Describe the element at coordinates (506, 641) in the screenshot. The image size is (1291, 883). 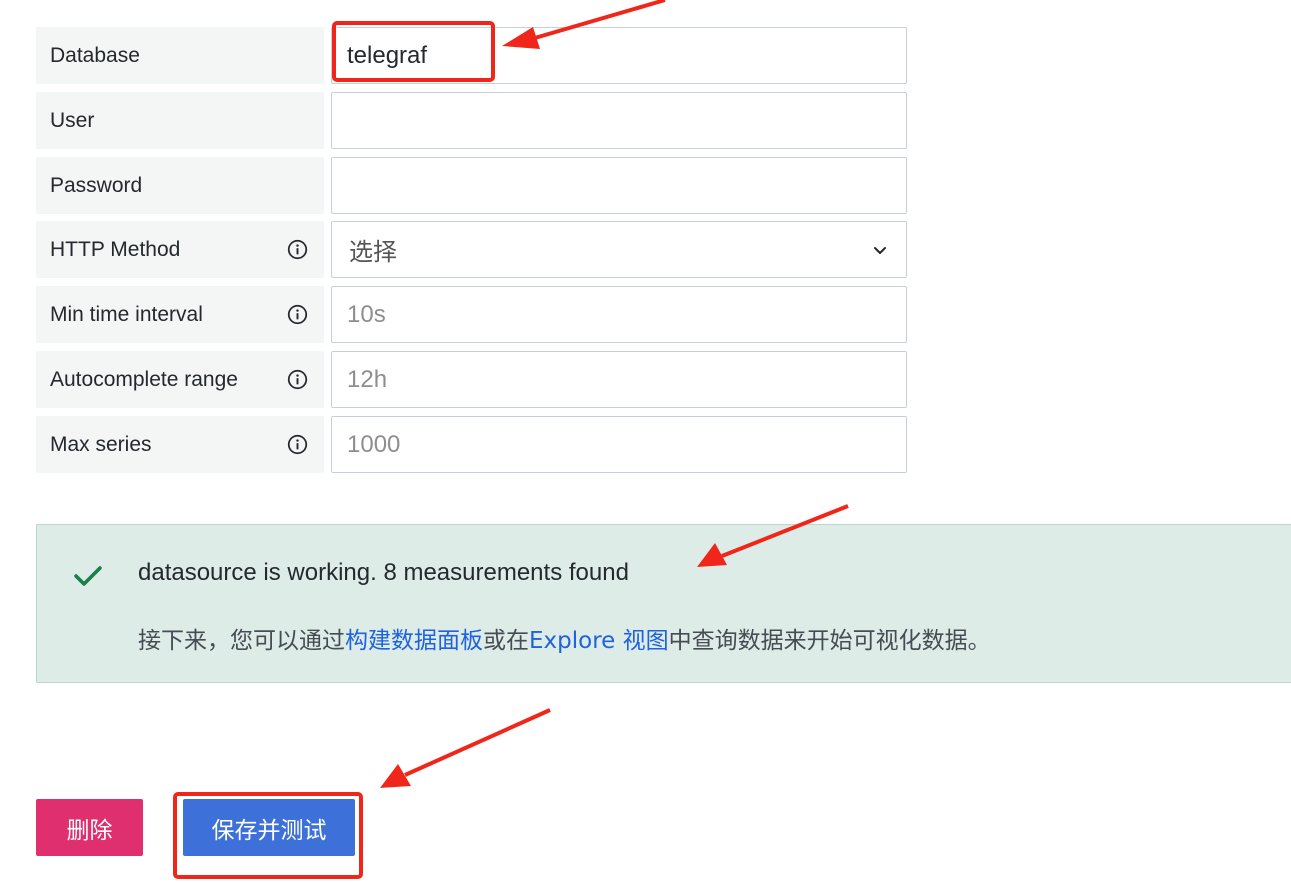
I see `alert-body-mid: 或在` at that location.